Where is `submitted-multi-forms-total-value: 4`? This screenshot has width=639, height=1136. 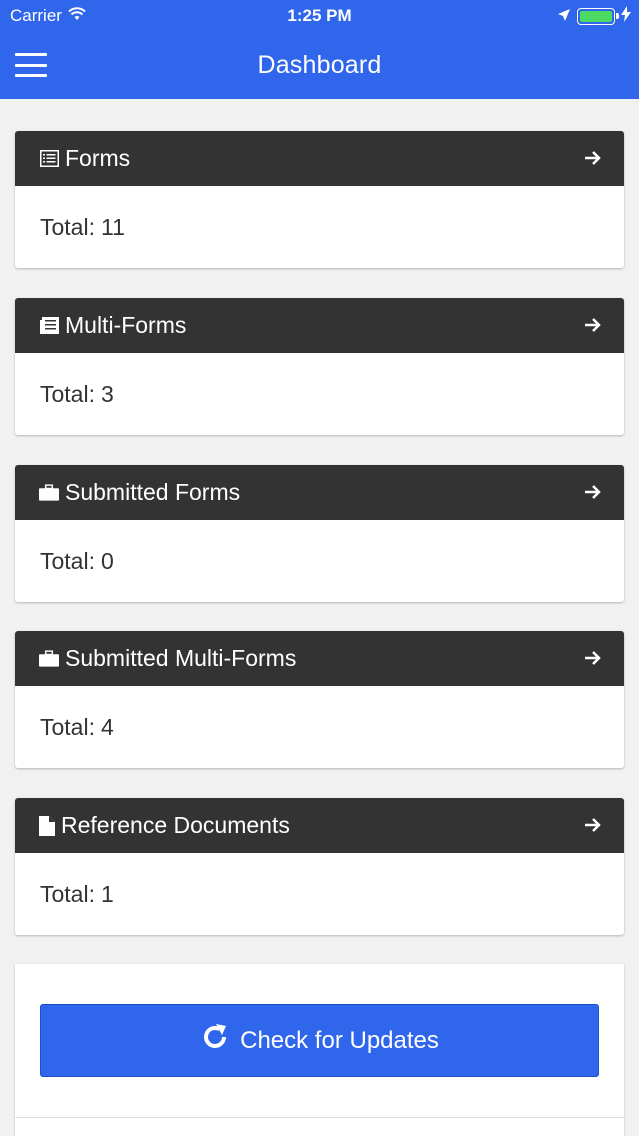 submitted-multi-forms-total-value: 4 is located at coordinates (107, 726).